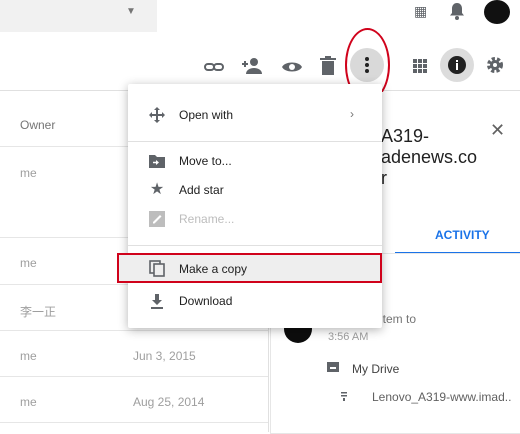  What do you see at coordinates (333, 367) in the screenshot?
I see `drive-folder-icon` at bounding box center [333, 367].